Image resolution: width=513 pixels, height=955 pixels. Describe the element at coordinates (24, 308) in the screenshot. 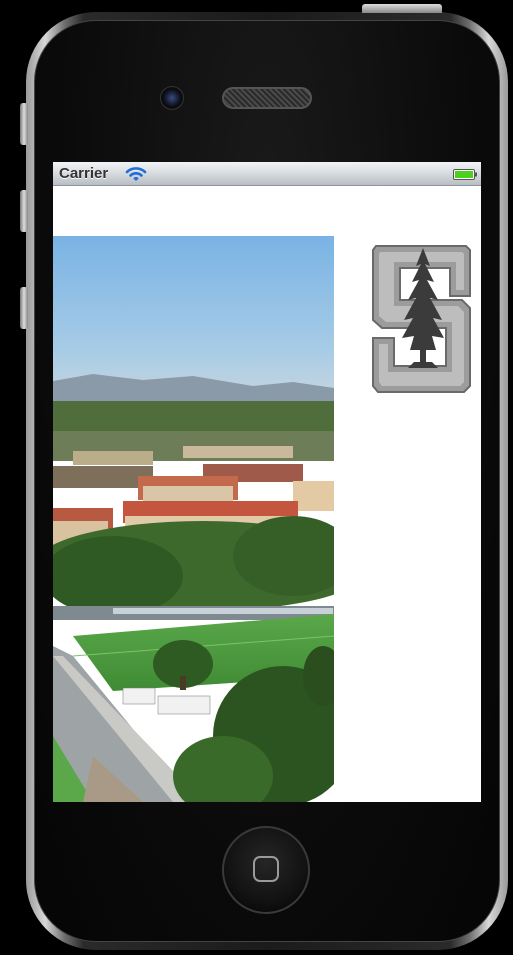

I see `volume-down-button` at that location.